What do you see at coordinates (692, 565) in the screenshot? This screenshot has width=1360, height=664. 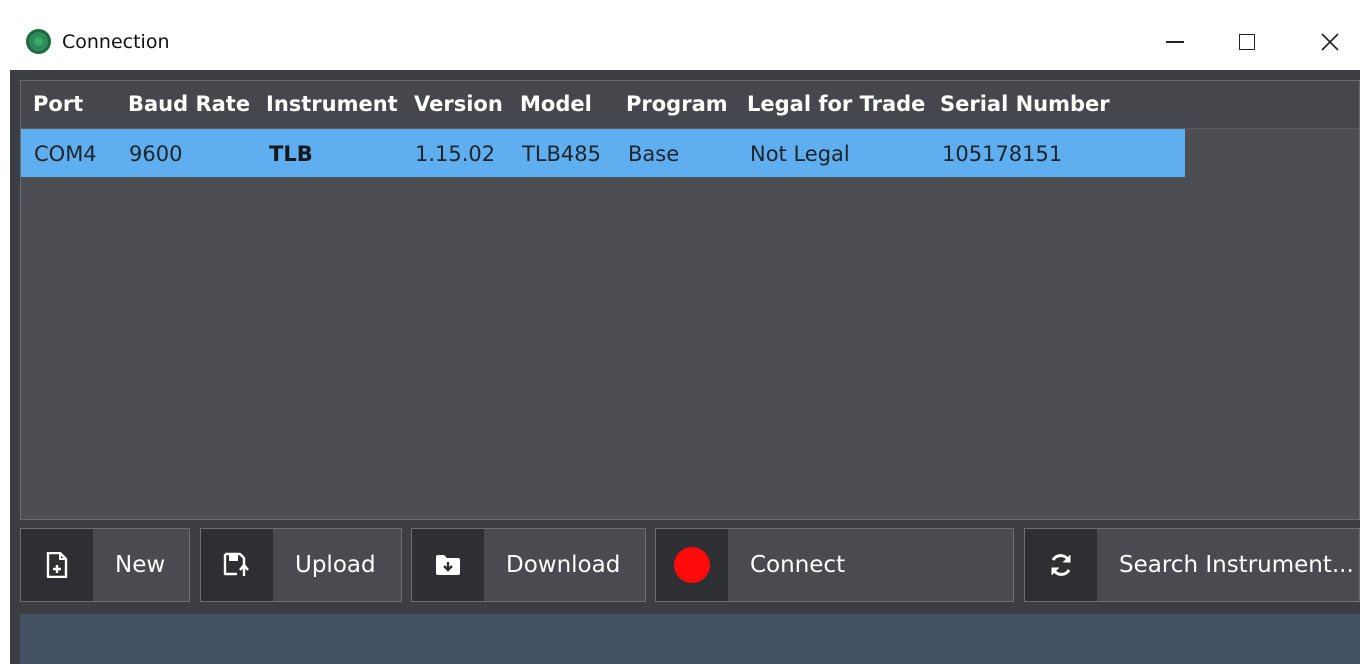 I see `record-dot-icon` at bounding box center [692, 565].